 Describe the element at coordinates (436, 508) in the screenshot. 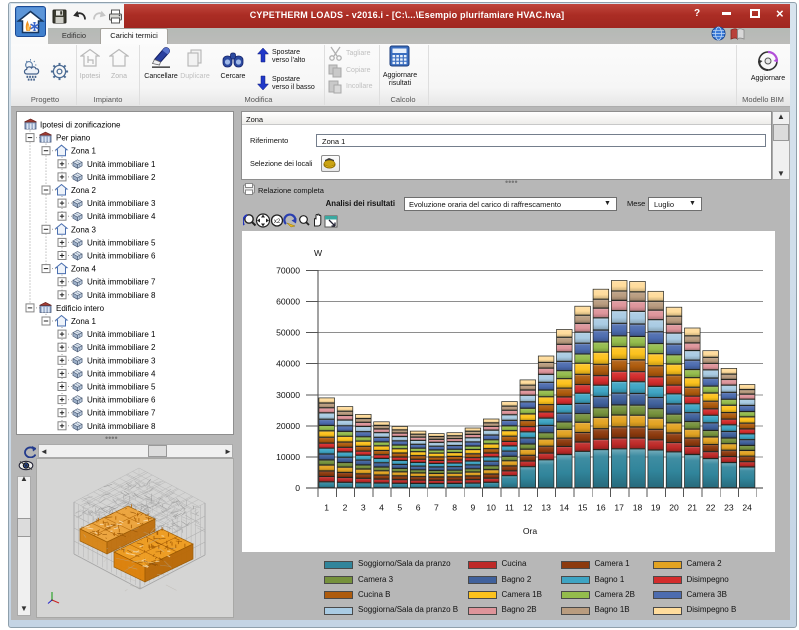

I see `svg-text: 7` at that location.